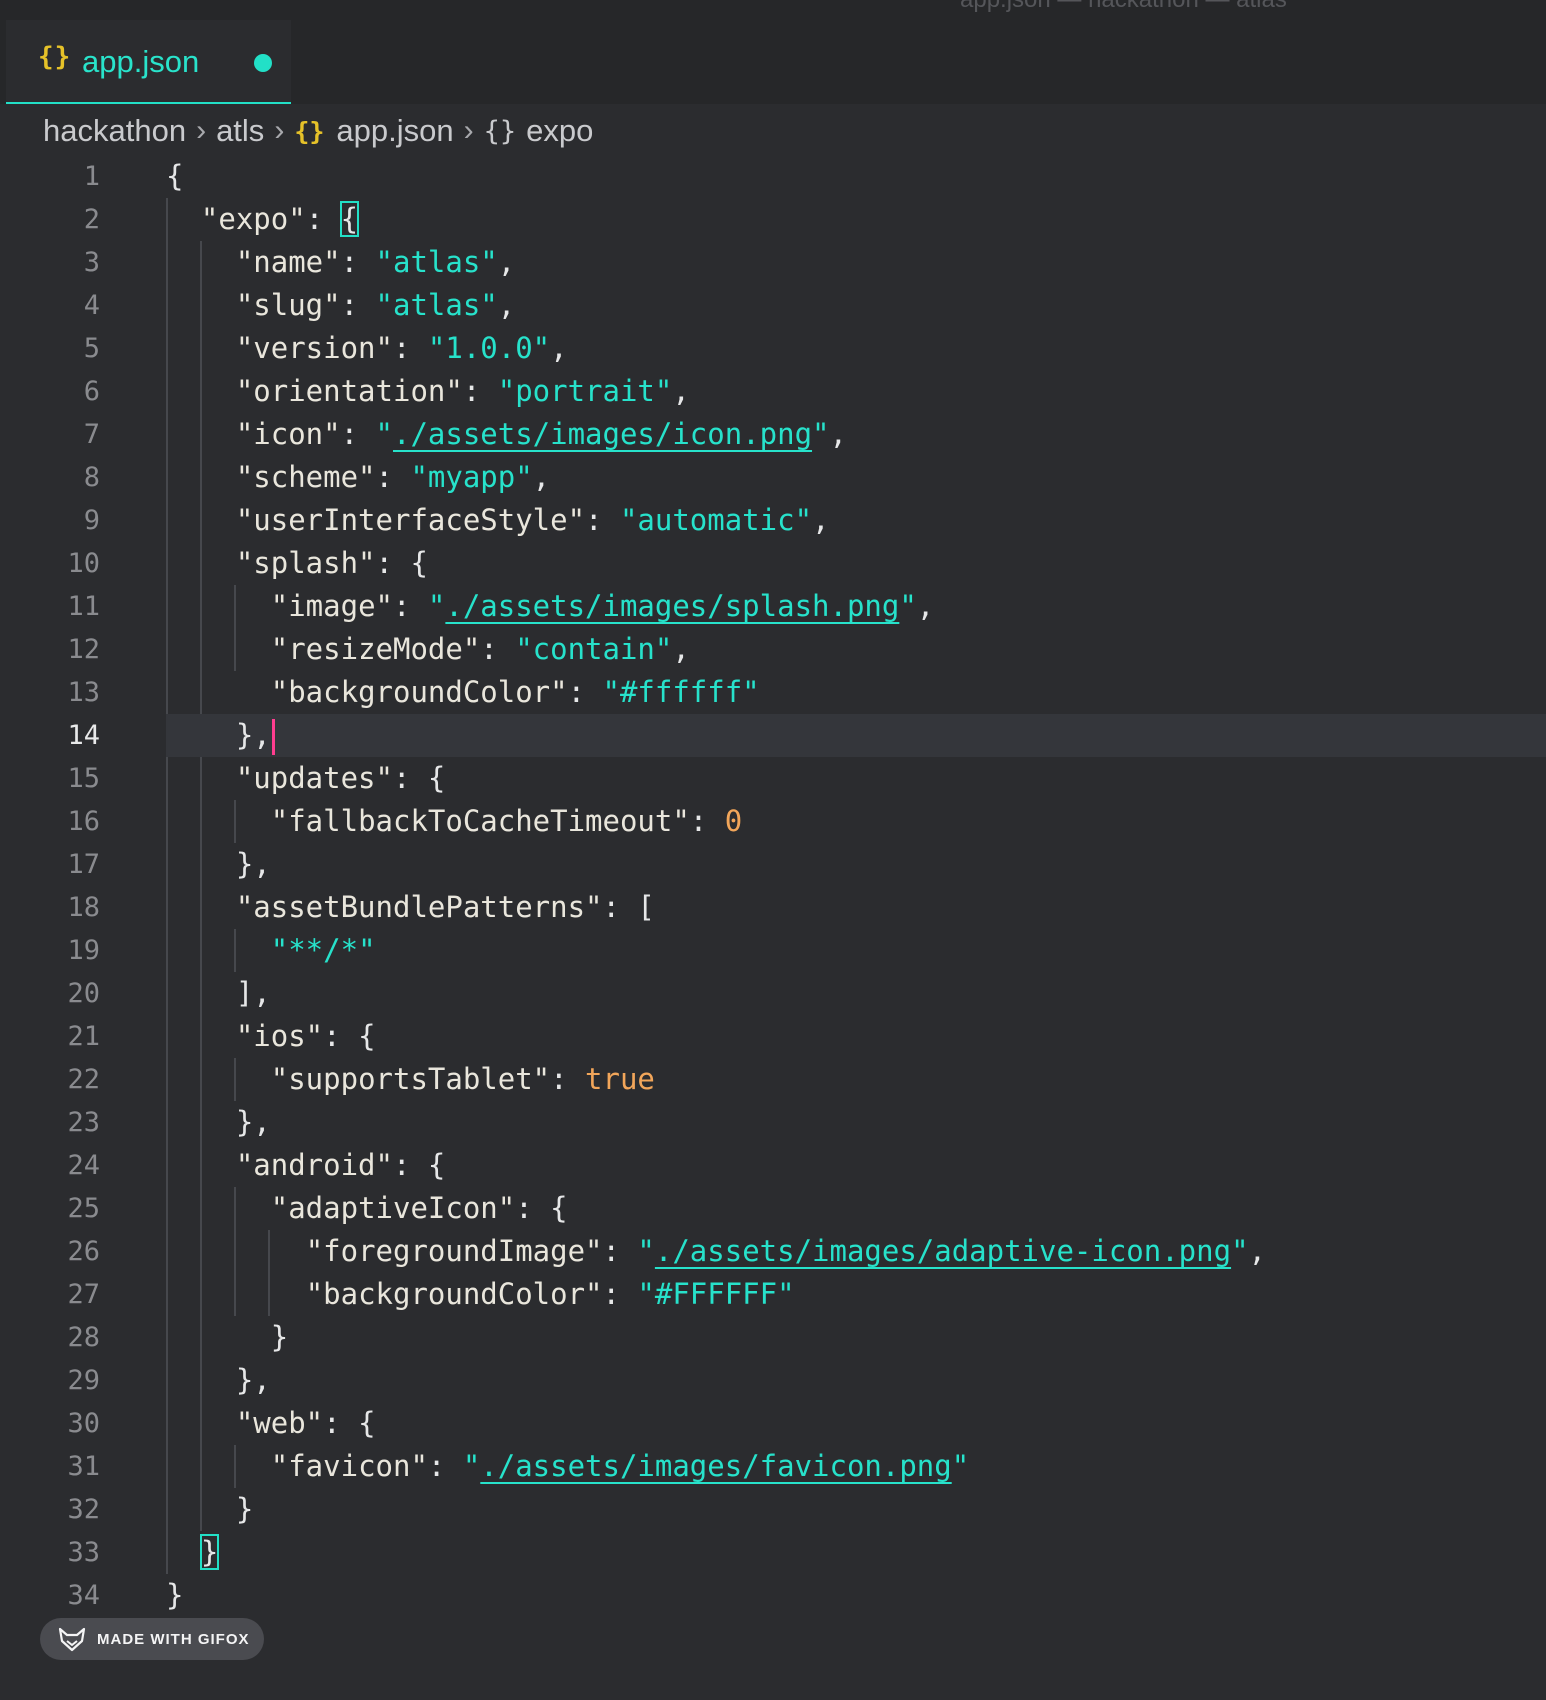  I want to click on code-line: "resizeMode": "contain",, so click(428, 649).